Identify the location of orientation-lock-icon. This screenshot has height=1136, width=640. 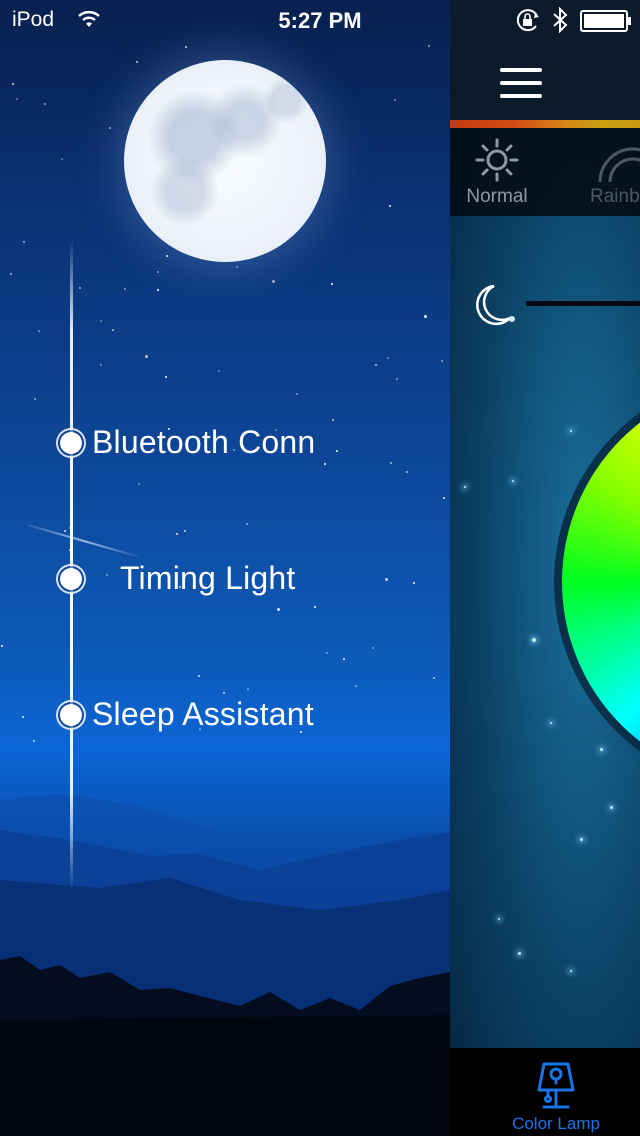
(527, 20).